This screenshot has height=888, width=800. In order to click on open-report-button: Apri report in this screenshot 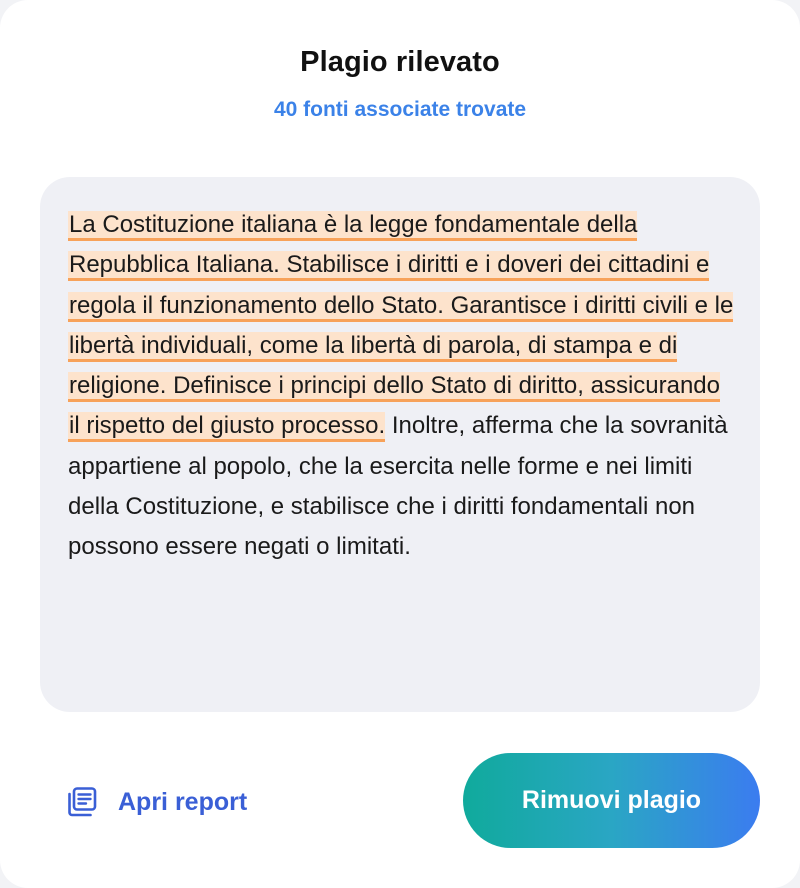, I will do `click(156, 802)`.